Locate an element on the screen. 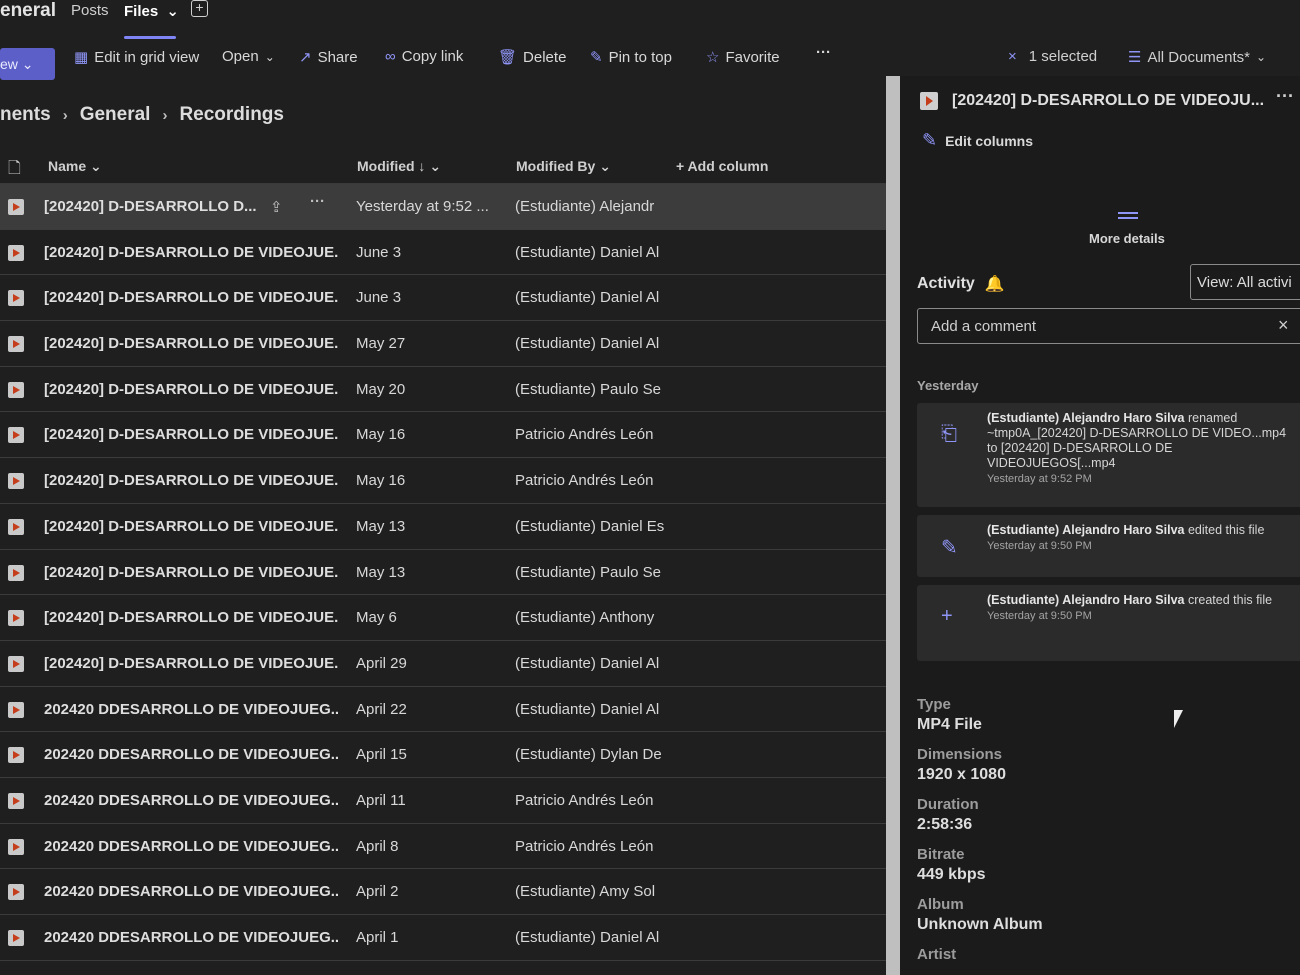 The width and height of the screenshot is (1300, 975). new-button: ew ⌄ is located at coordinates (27, 64).